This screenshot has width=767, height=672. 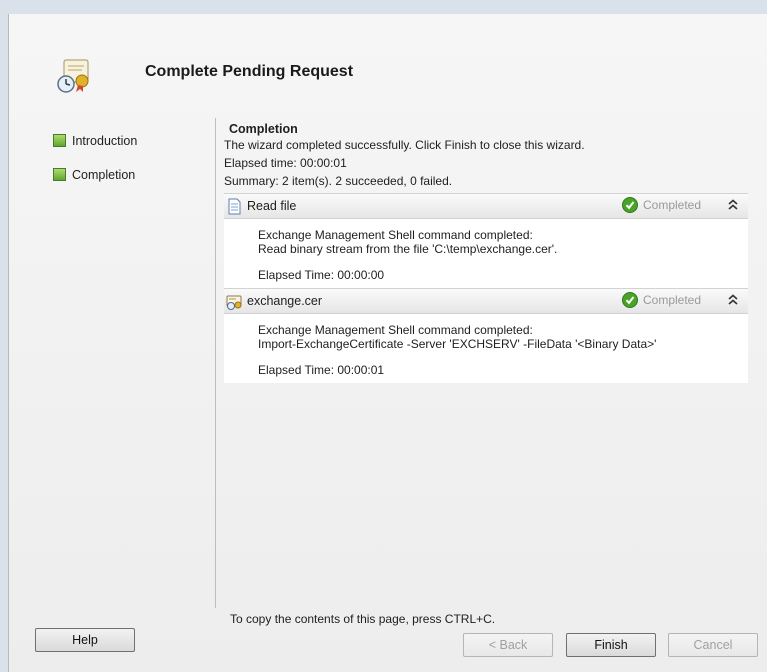 What do you see at coordinates (215, 363) in the screenshot?
I see `vertical-divider` at bounding box center [215, 363].